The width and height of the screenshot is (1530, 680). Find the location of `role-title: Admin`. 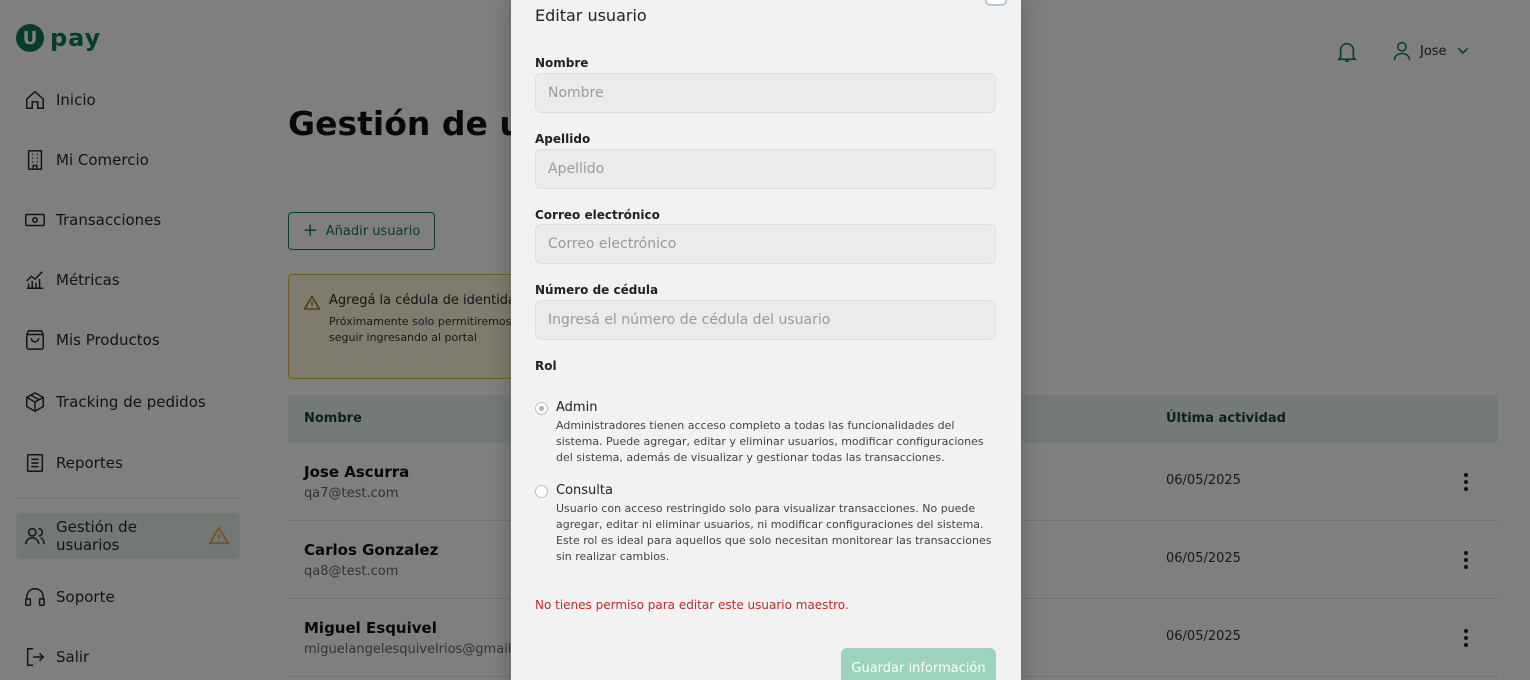

role-title: Admin is located at coordinates (577, 407).